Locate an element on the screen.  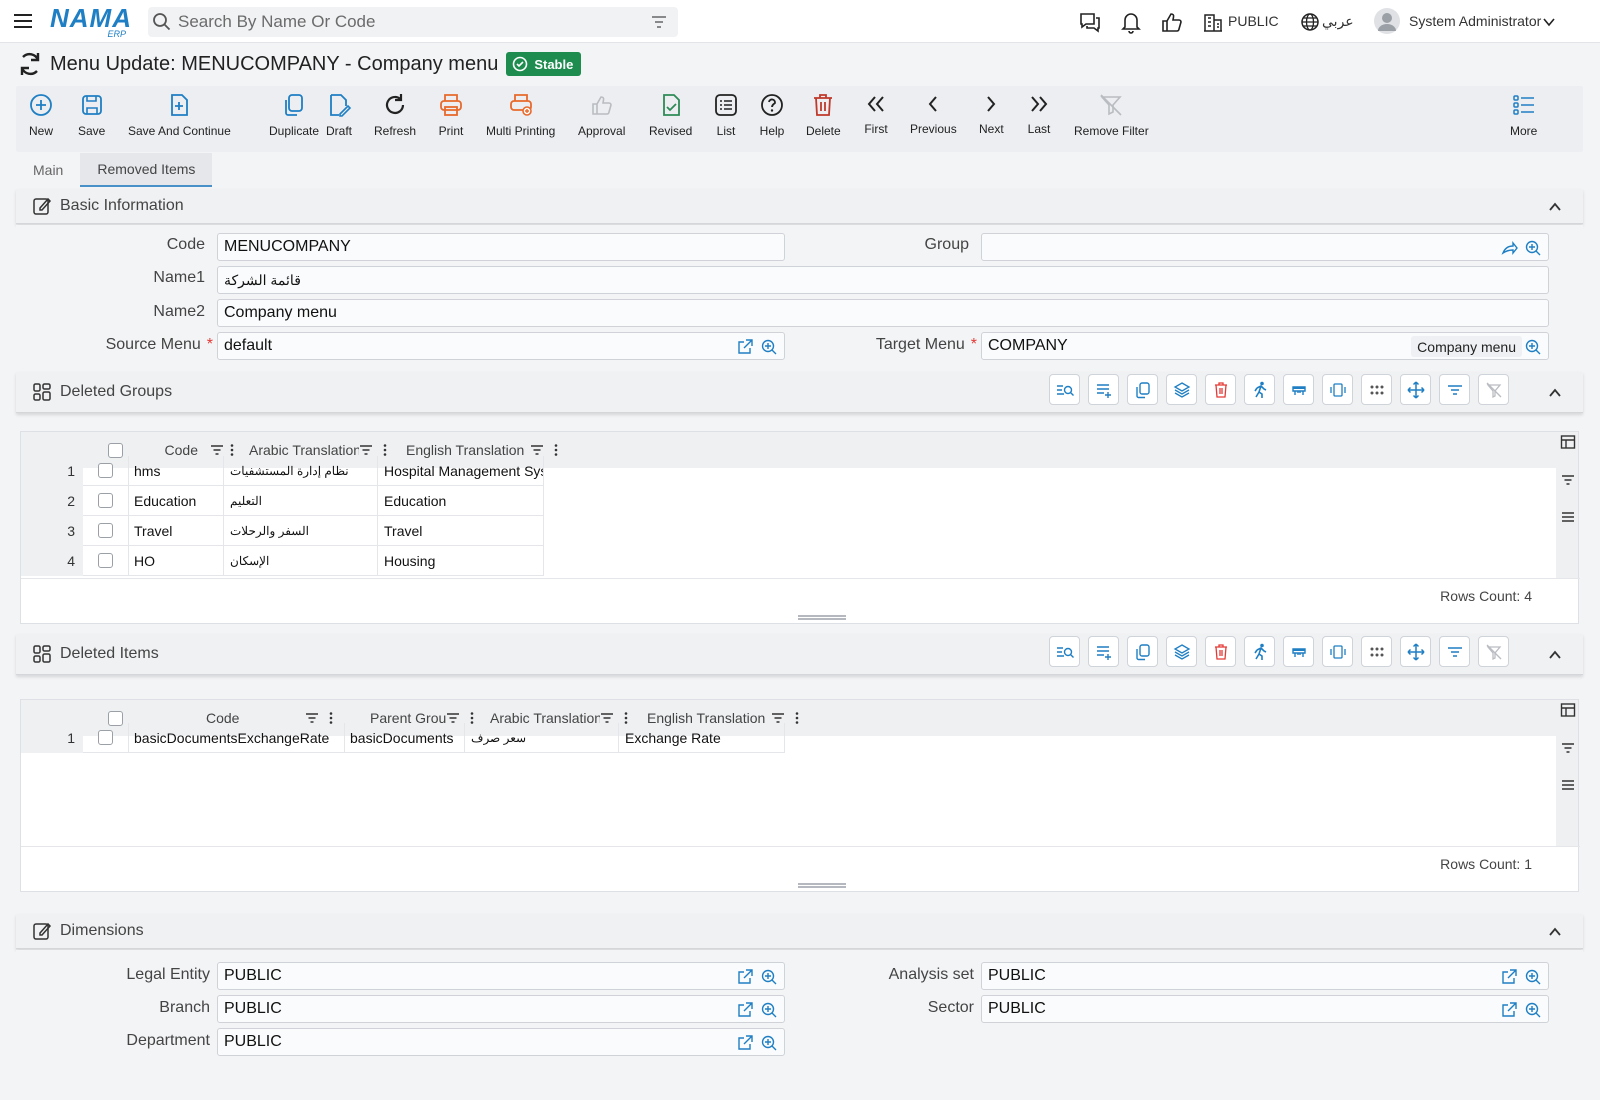
legal-entity-field: PUBLIC is located at coordinates (501, 976).